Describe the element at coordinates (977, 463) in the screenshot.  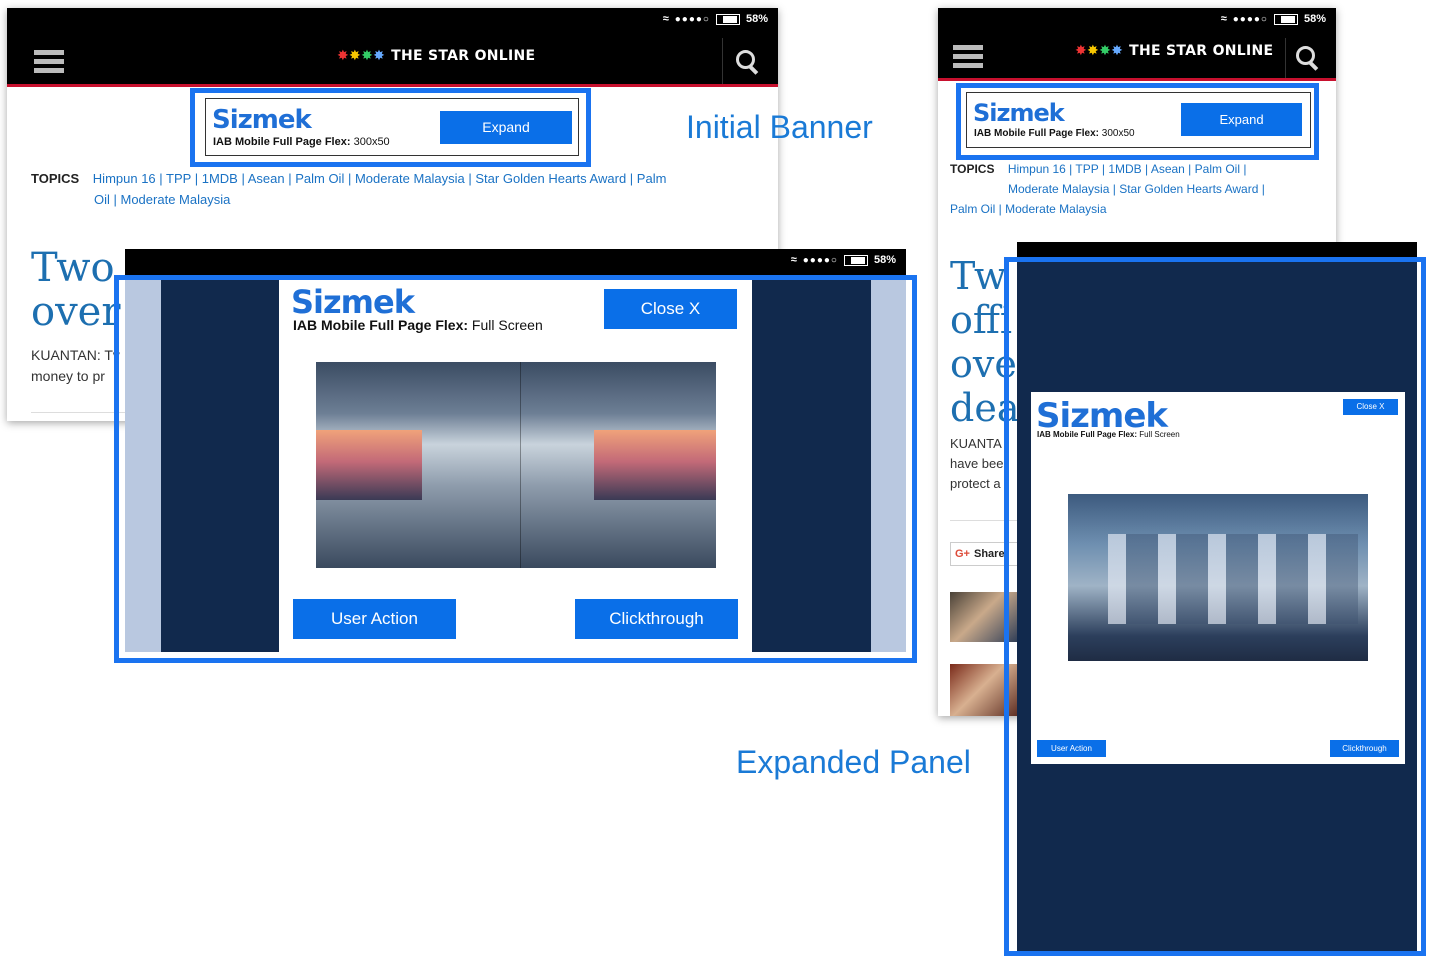
I see `article-snippet: KUANTA have bee protect a` at that location.